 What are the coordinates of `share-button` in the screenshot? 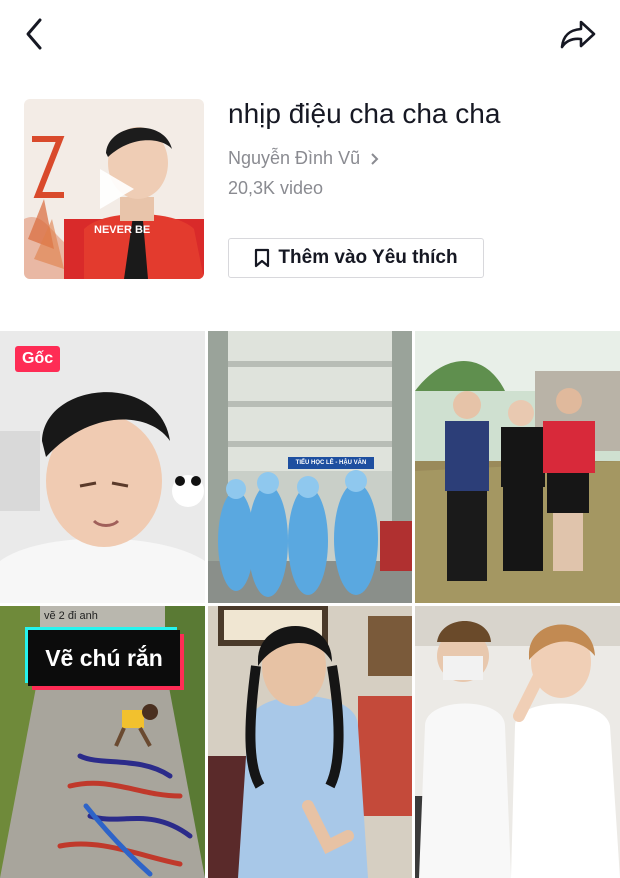 It's located at (578, 34).